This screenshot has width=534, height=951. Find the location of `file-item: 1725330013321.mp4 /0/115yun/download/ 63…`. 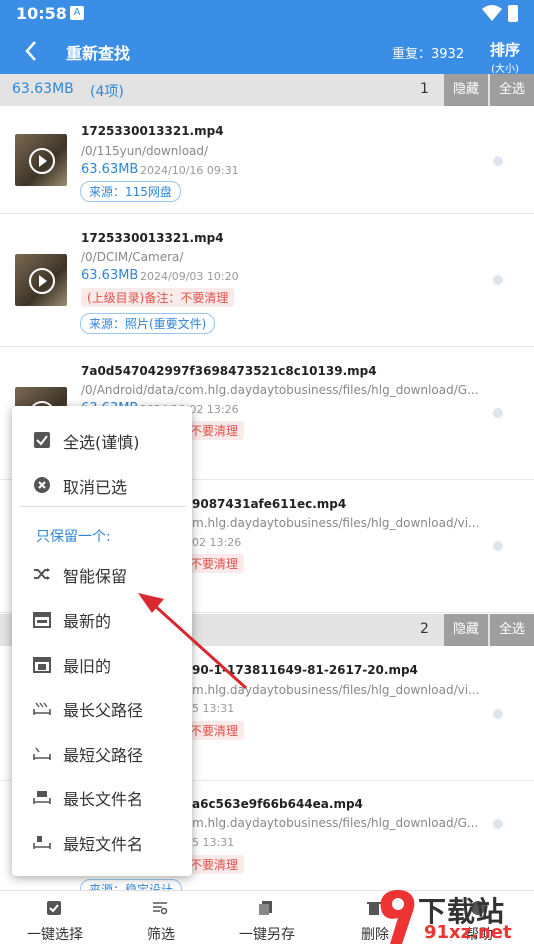

file-item: 1725330013321.mp4 /0/115yun/download/ 63… is located at coordinates (267, 160).